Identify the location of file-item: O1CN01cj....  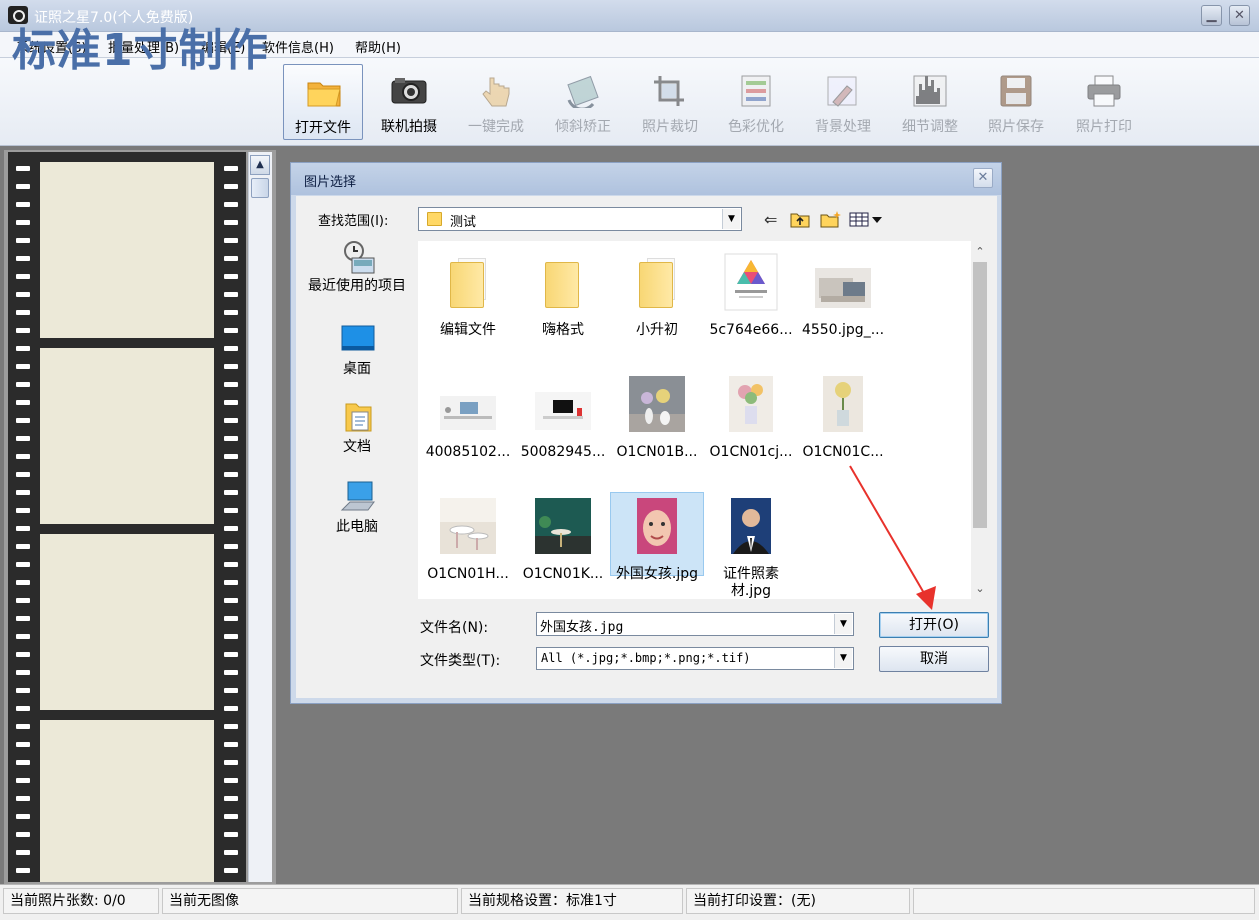
(751, 429).